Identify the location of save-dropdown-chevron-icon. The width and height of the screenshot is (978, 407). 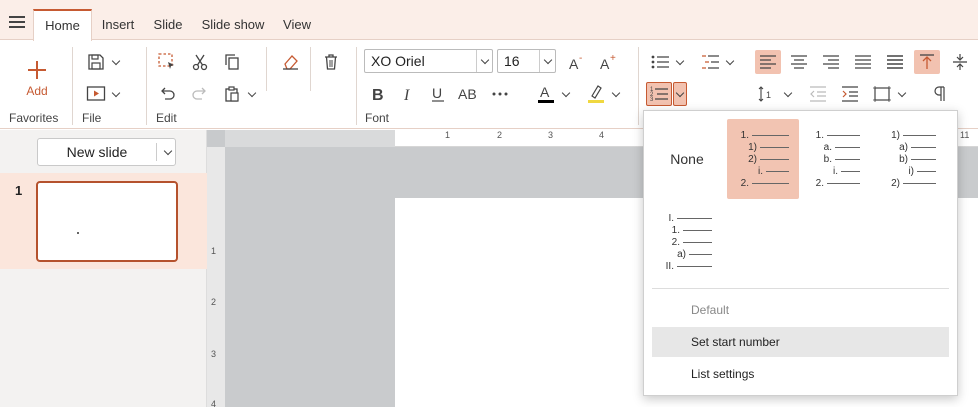
(116, 62).